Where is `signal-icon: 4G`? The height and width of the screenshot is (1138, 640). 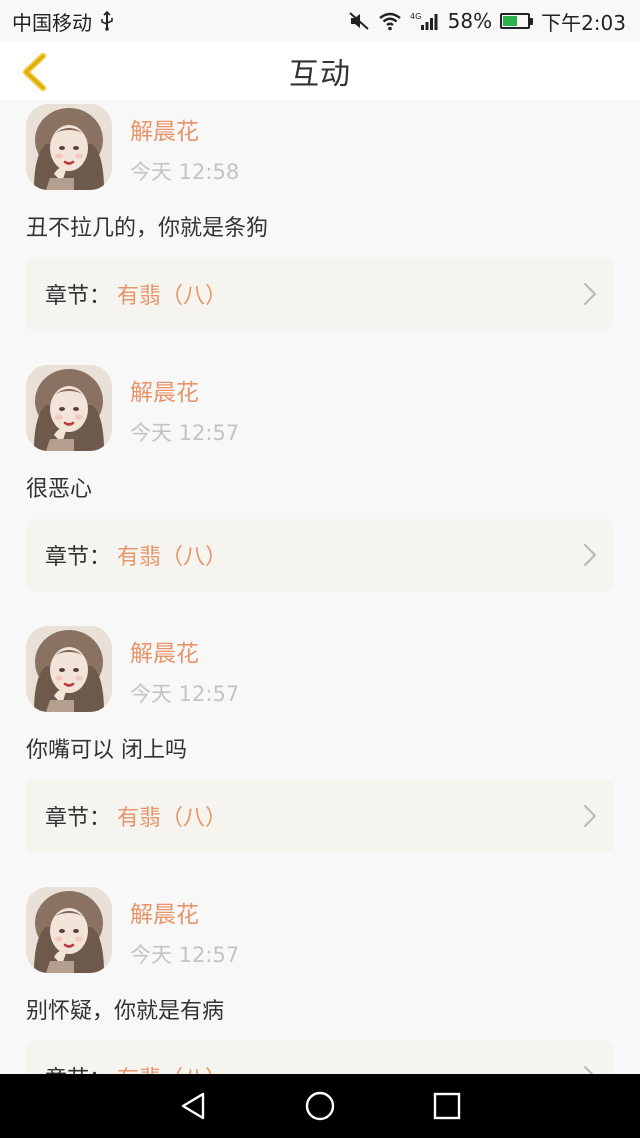 signal-icon: 4G is located at coordinates (425, 21).